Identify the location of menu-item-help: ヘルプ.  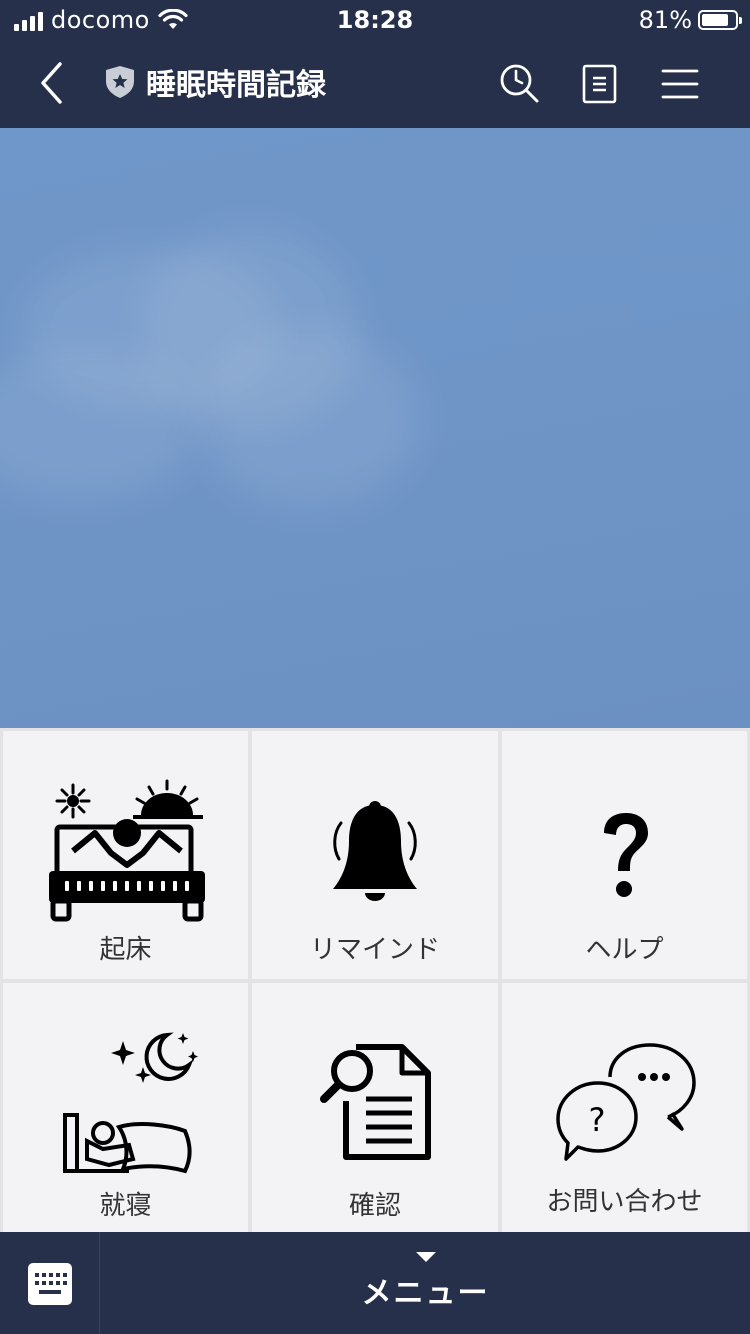
(624, 855).